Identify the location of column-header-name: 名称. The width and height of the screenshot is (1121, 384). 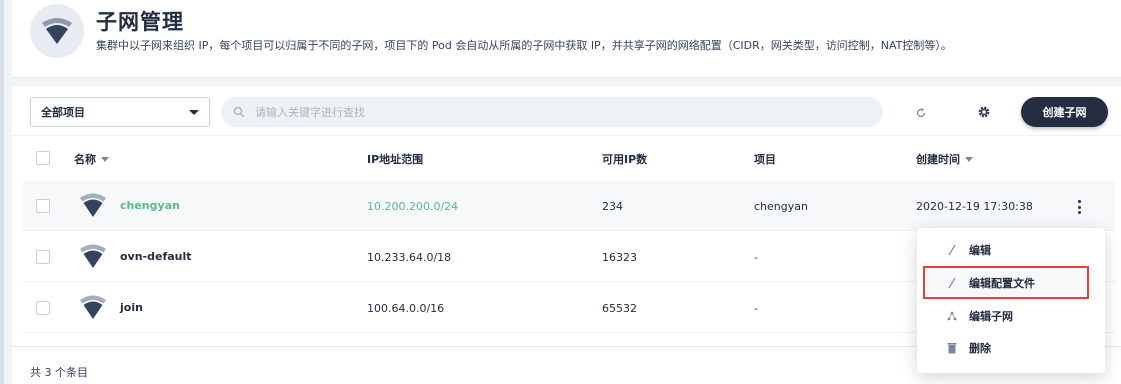
(91, 159).